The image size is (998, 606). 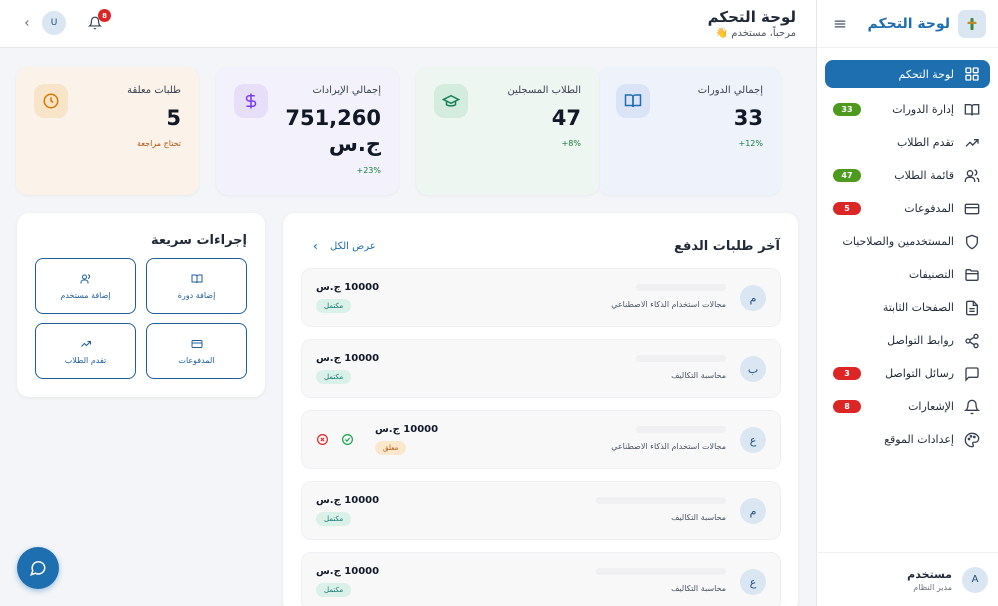 What do you see at coordinates (335, 439) in the screenshot?
I see `row-actions` at bounding box center [335, 439].